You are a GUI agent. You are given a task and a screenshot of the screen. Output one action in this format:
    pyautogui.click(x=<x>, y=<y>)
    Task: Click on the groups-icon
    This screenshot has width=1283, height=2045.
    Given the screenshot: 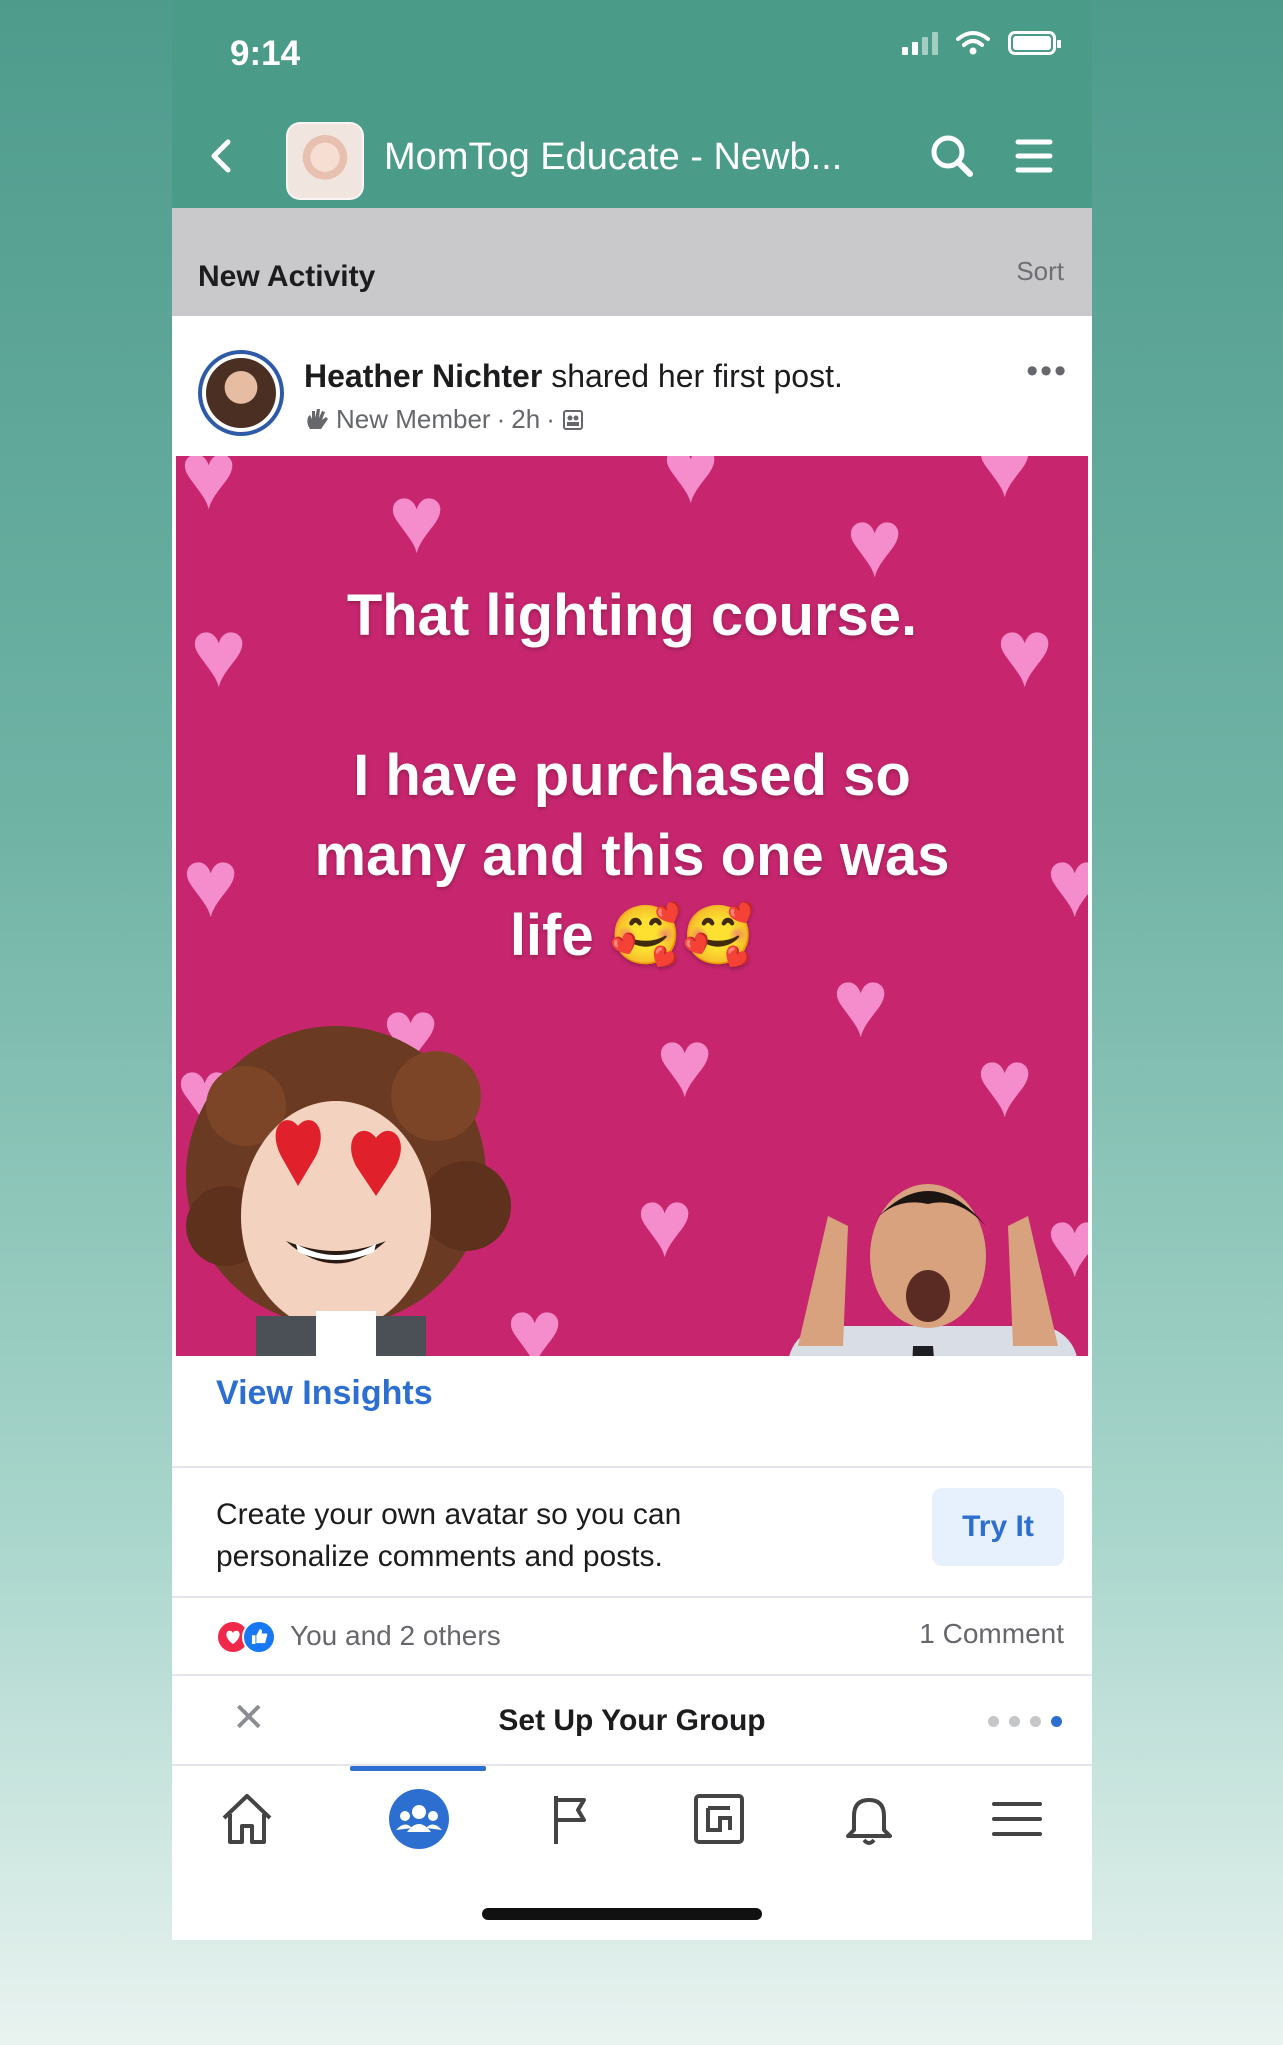 What is the action you would take?
    pyautogui.click(x=419, y=1819)
    